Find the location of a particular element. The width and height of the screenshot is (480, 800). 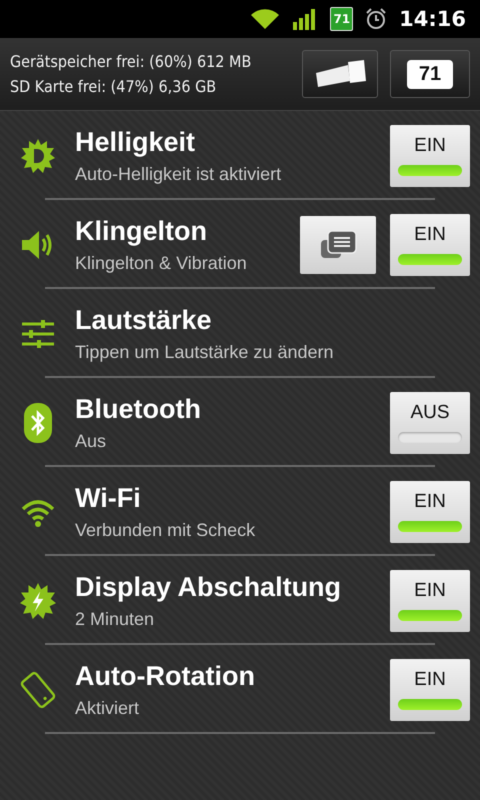

setting-subtitle: Aus is located at coordinates (91, 441).